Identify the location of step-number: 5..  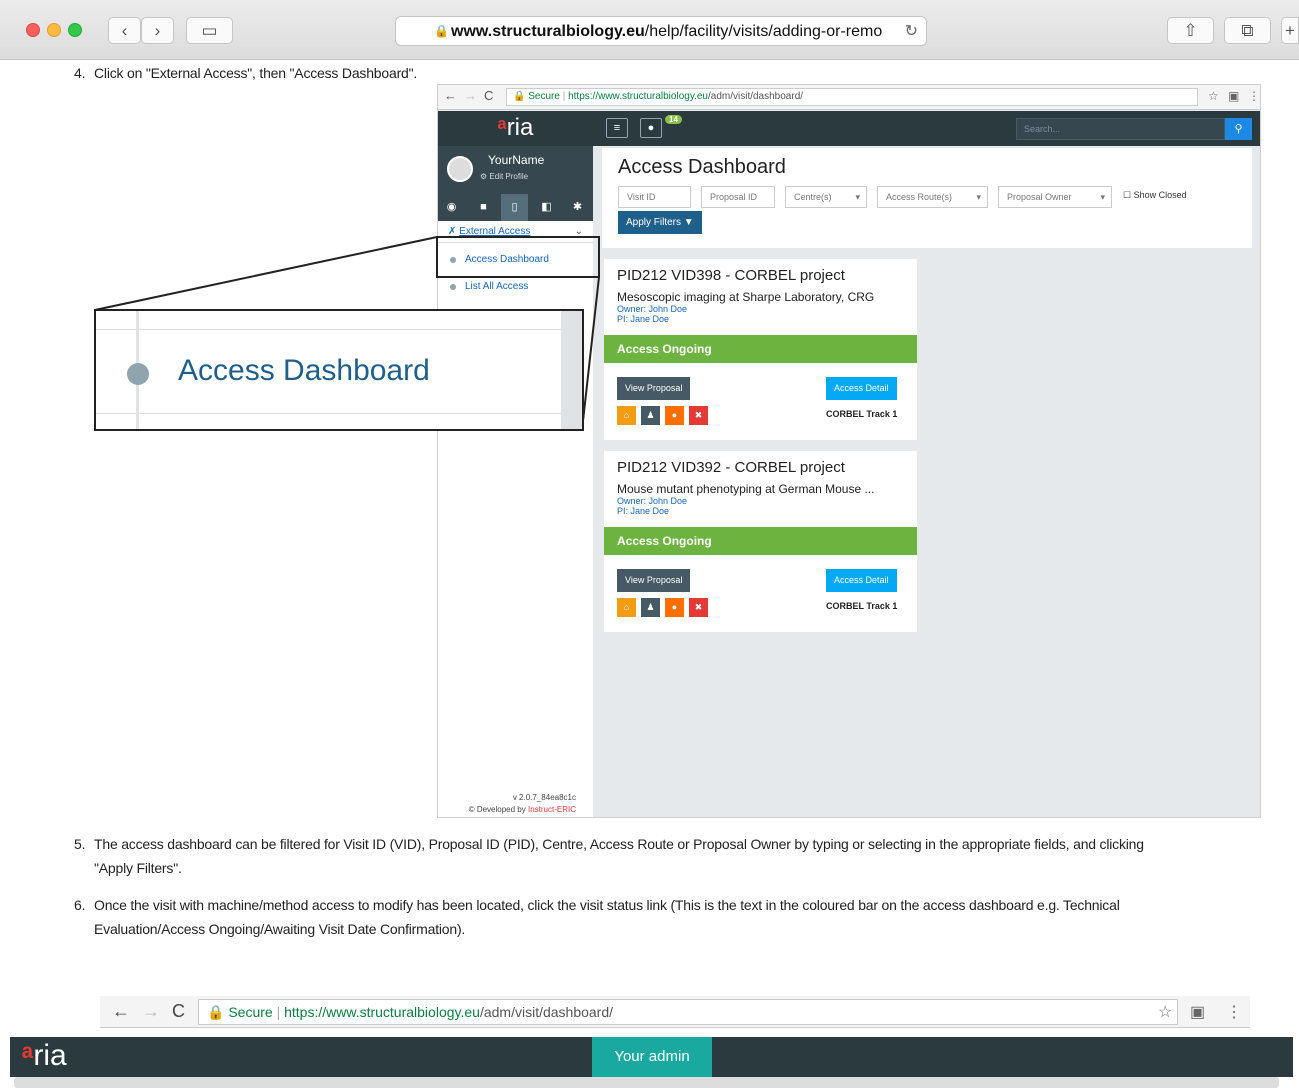
(80, 844).